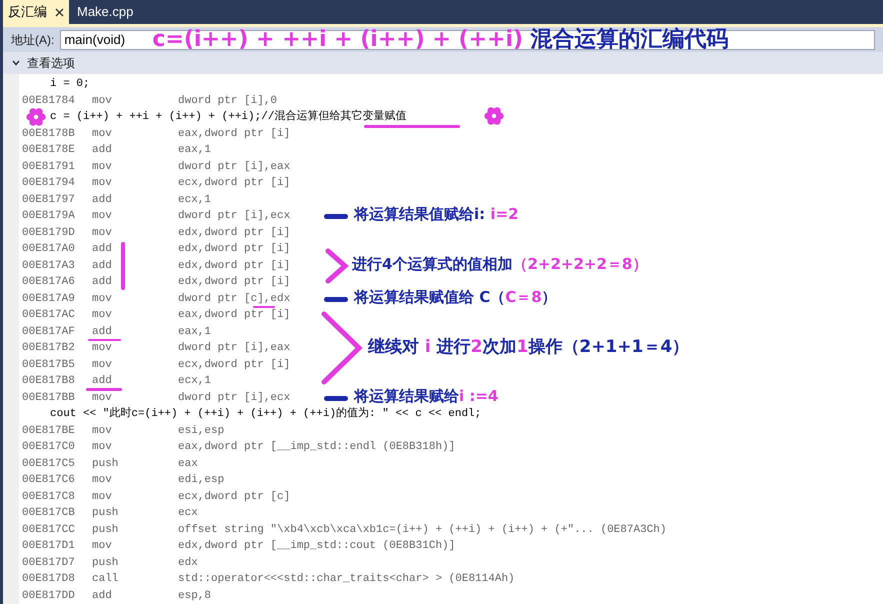 Image resolution: width=883 pixels, height=604 pixels. Describe the element at coordinates (234, 348) in the screenshot. I see `operand-text: dword ptr [i],eax` at that location.